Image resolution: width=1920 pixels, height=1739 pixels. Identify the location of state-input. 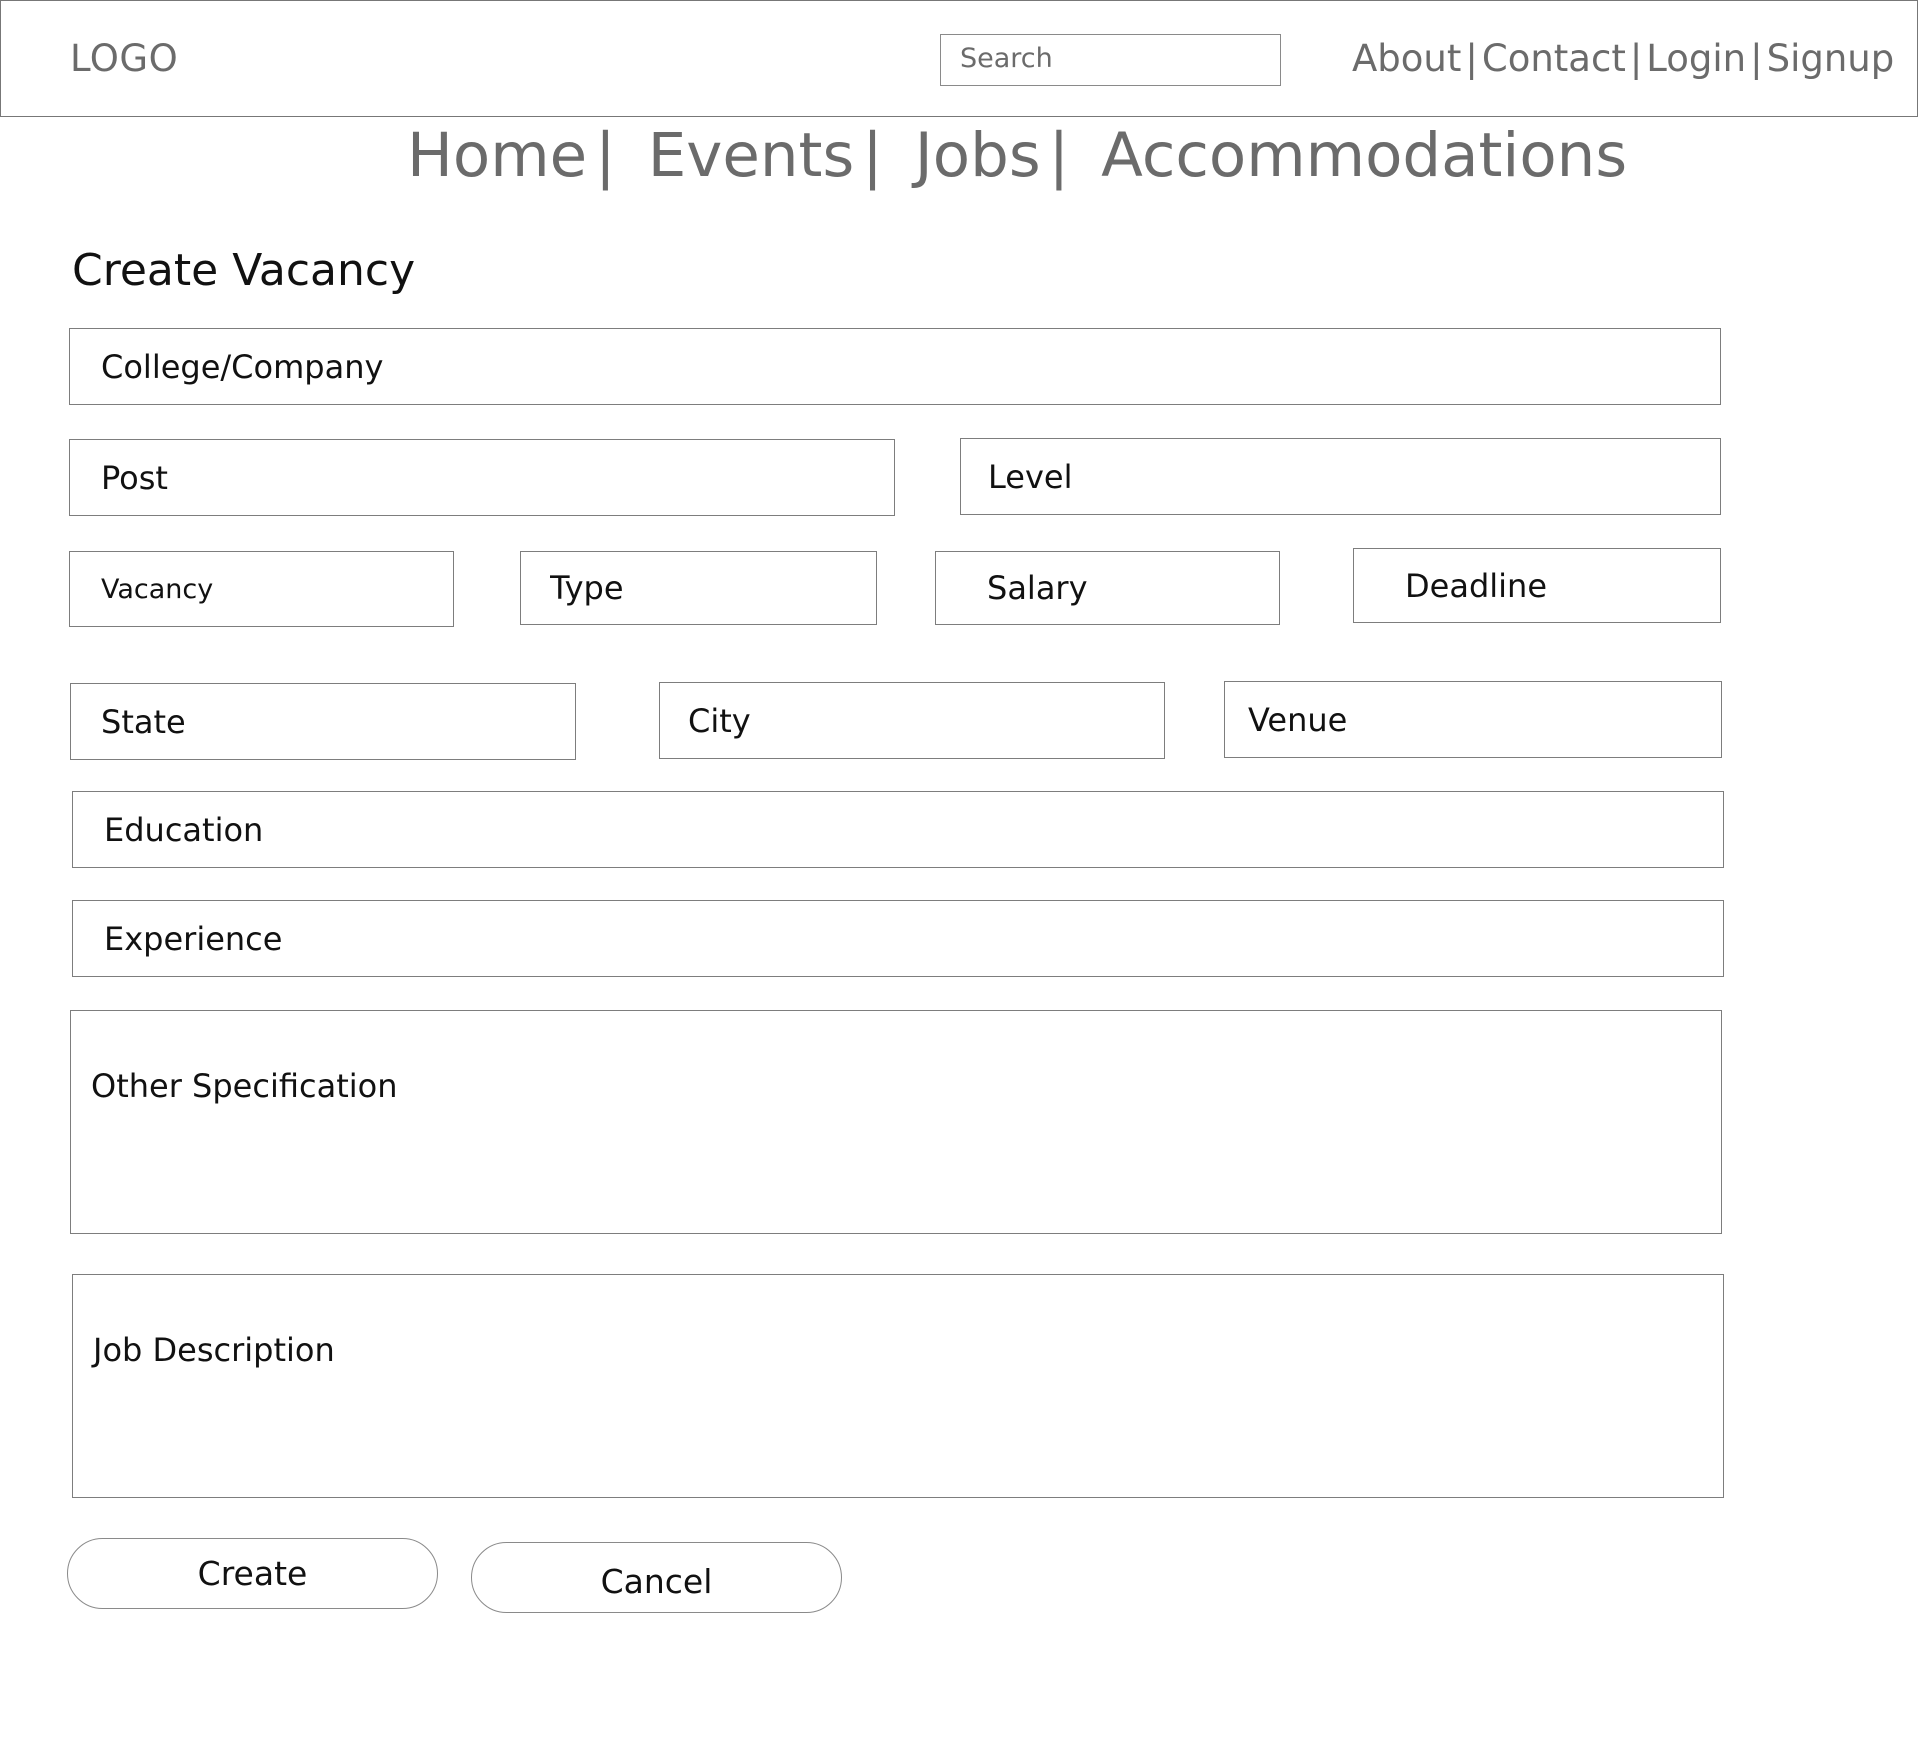
(323, 721).